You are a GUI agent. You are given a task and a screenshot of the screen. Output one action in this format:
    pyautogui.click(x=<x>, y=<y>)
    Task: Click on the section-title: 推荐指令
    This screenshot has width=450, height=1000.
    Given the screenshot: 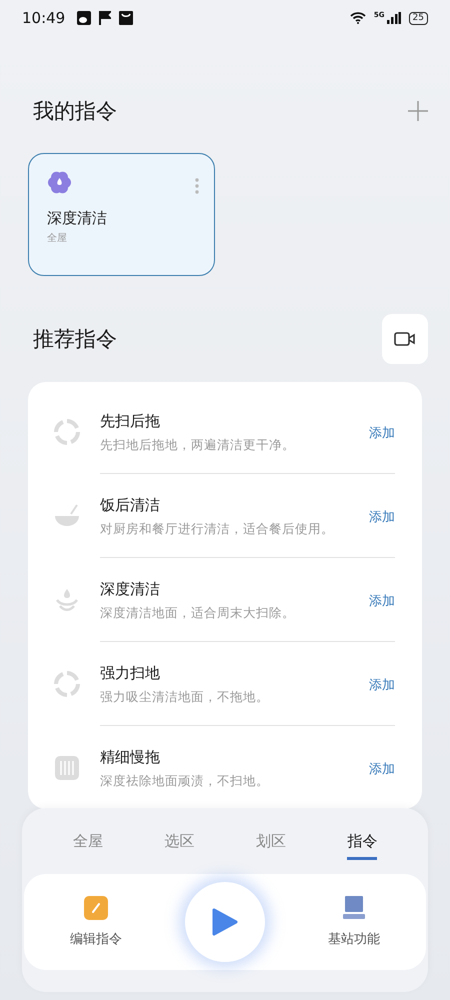 What is the action you would take?
    pyautogui.click(x=75, y=339)
    